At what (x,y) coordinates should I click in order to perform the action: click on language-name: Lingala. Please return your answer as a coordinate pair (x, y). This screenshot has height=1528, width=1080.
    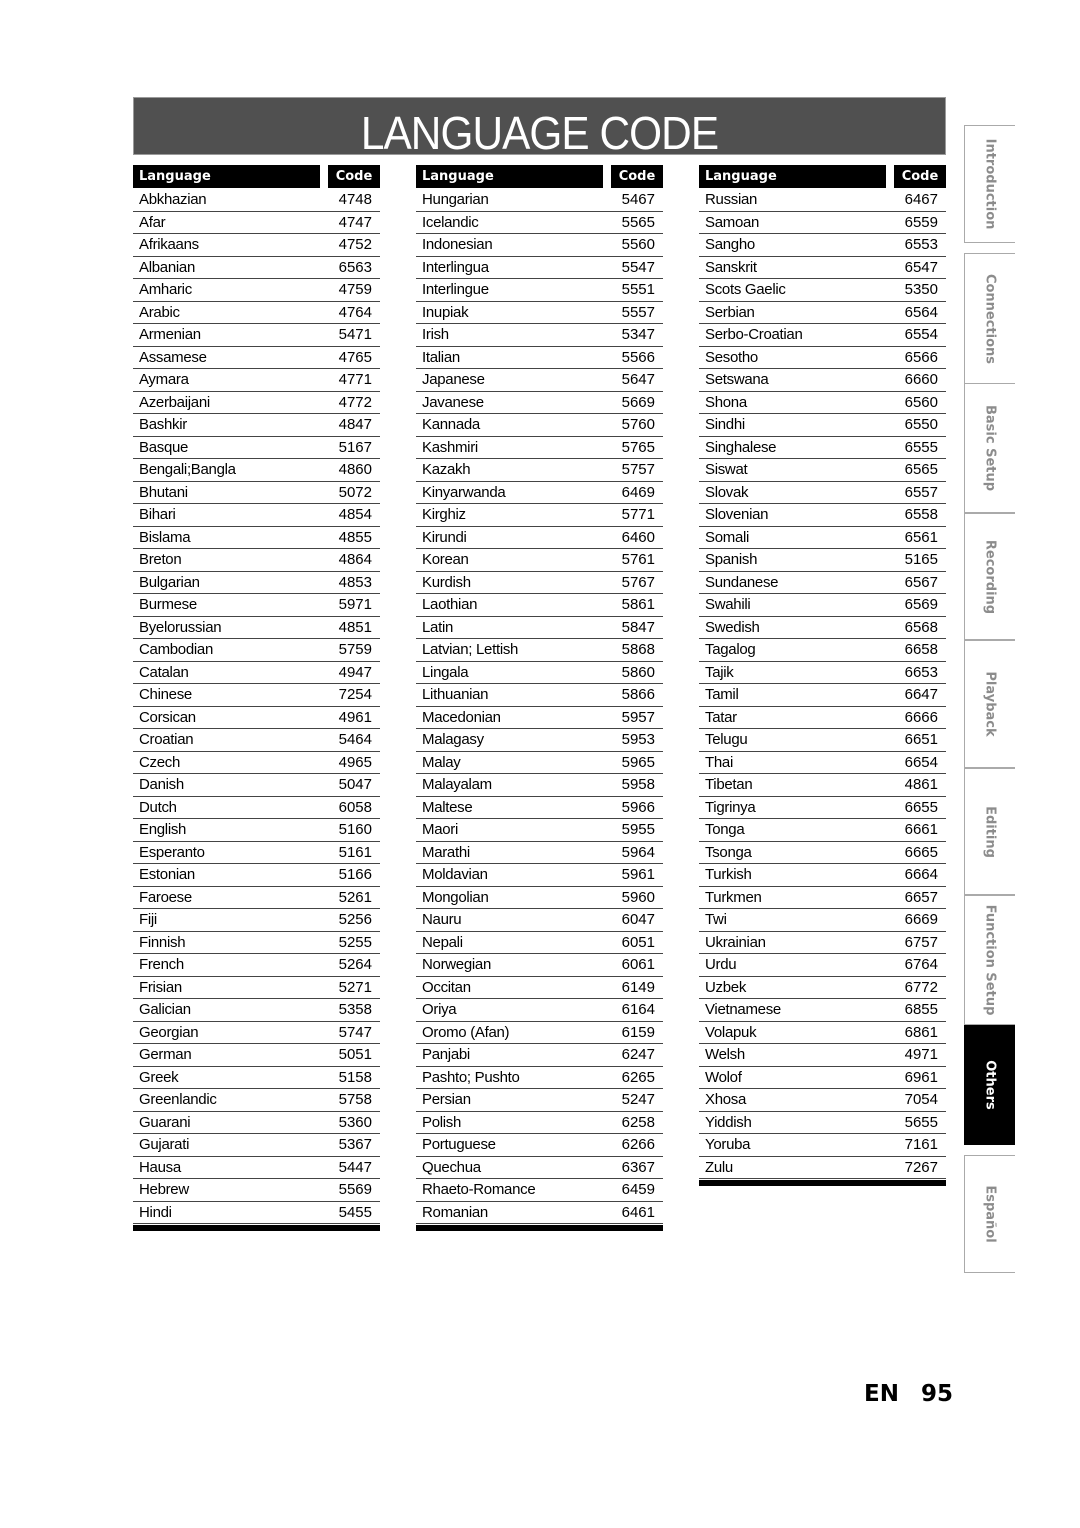
    Looking at the image, I should click on (445, 672).